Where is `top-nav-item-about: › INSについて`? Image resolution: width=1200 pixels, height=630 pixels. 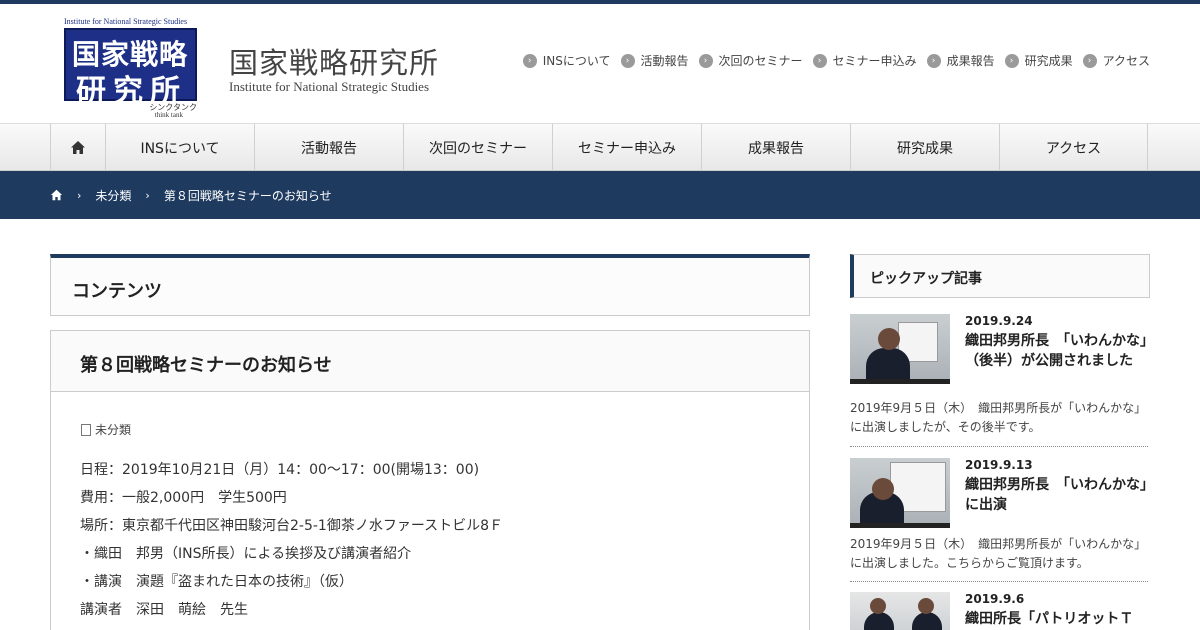 top-nav-item-about: › INSについて is located at coordinates (566, 60).